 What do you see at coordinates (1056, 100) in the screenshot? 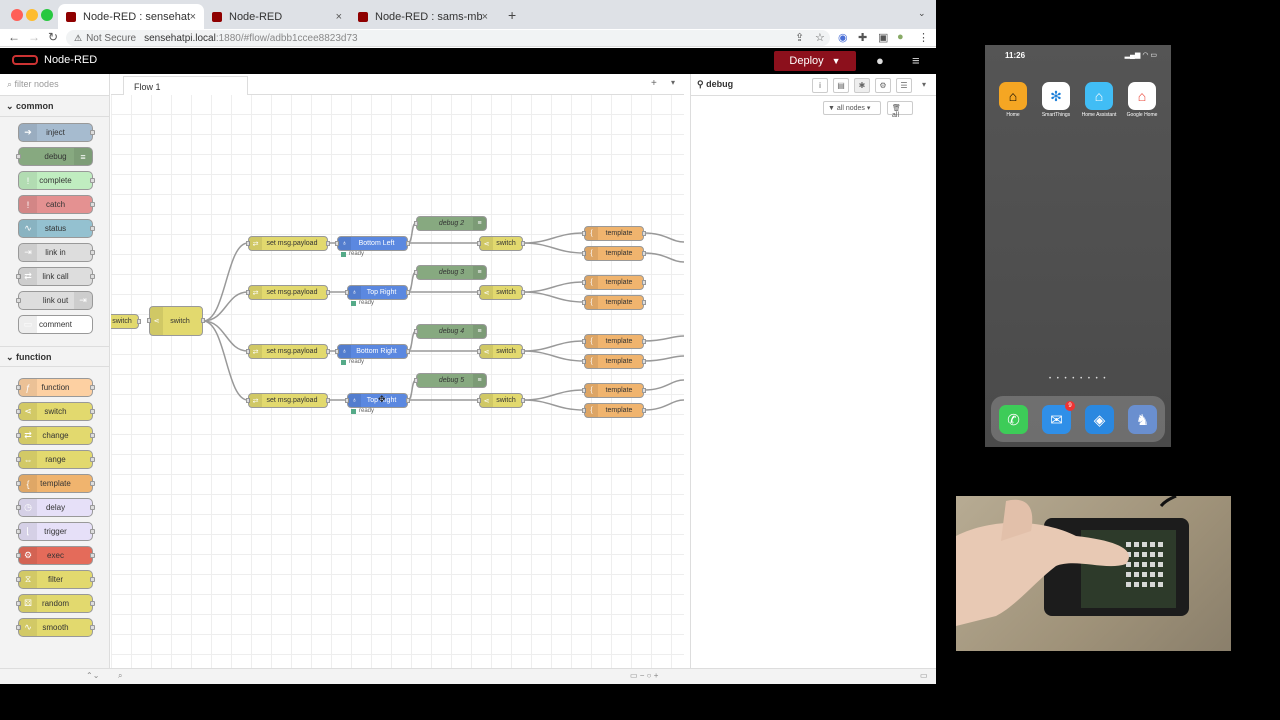
I see `app-smartthings: ✻ SmartThings` at bounding box center [1056, 100].